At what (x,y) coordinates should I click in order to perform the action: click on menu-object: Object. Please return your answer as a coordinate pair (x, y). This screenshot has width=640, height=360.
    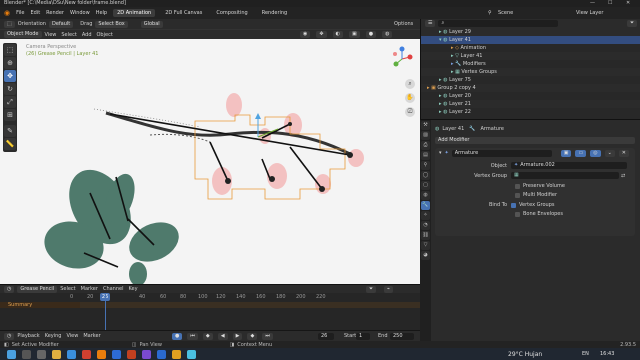
    Looking at the image, I should click on (105, 35).